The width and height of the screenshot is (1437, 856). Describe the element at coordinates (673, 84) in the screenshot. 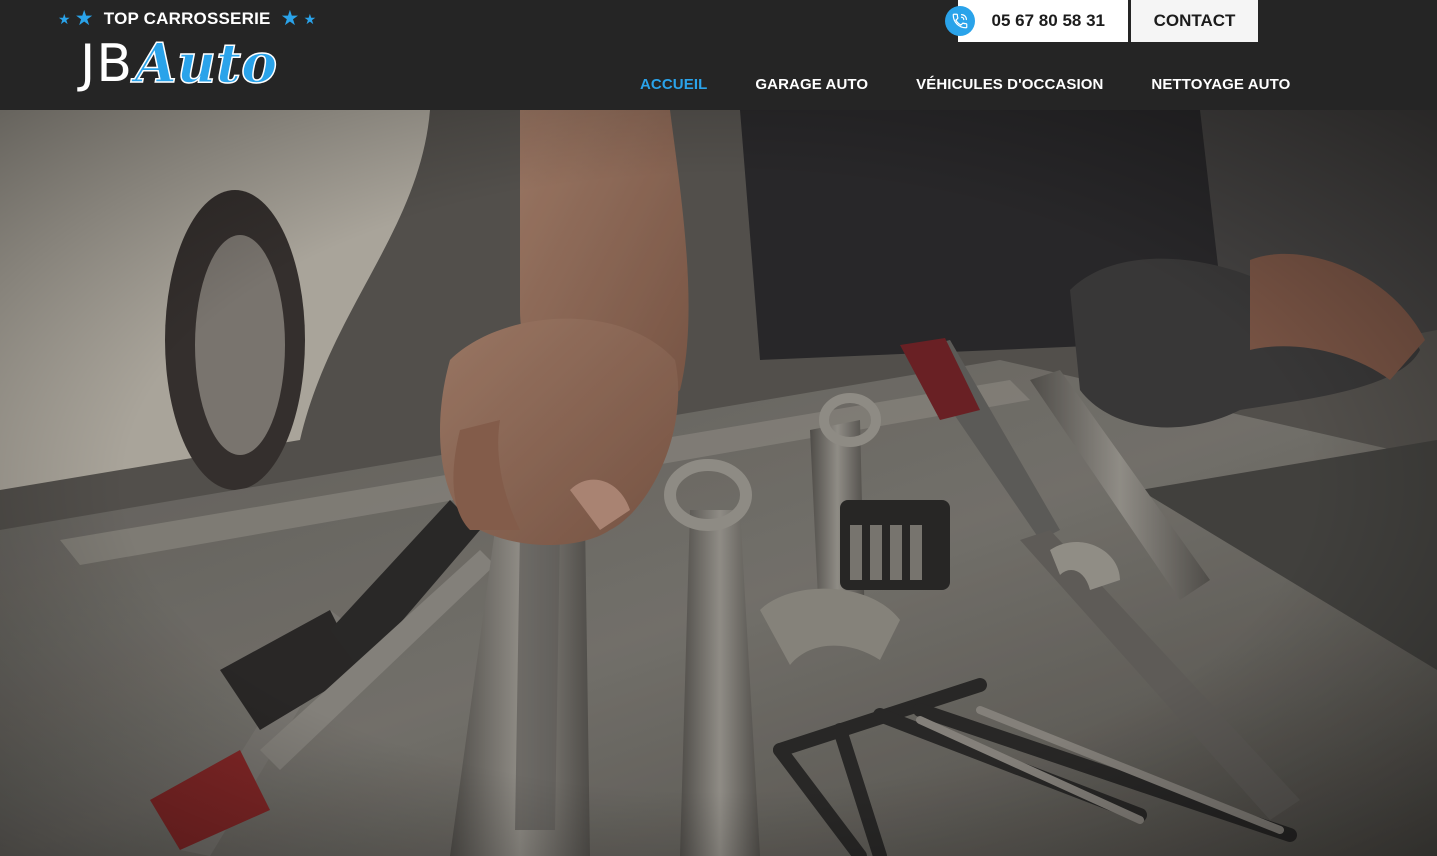

I see `nav-item-accueil: ACCUEIL` at that location.